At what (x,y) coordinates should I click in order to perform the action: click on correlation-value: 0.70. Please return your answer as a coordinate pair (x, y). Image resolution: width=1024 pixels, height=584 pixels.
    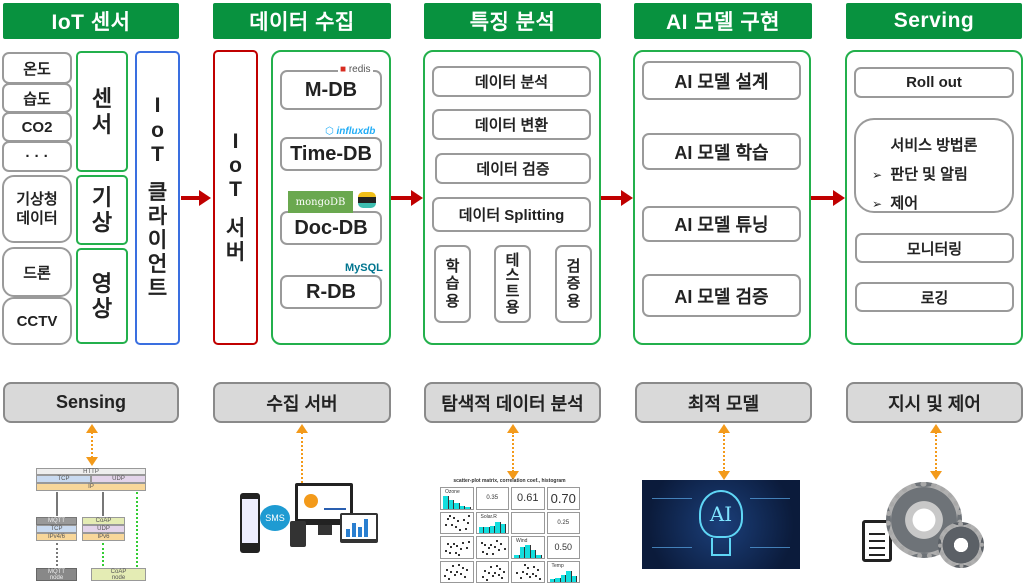
    Looking at the image, I should click on (563, 498).